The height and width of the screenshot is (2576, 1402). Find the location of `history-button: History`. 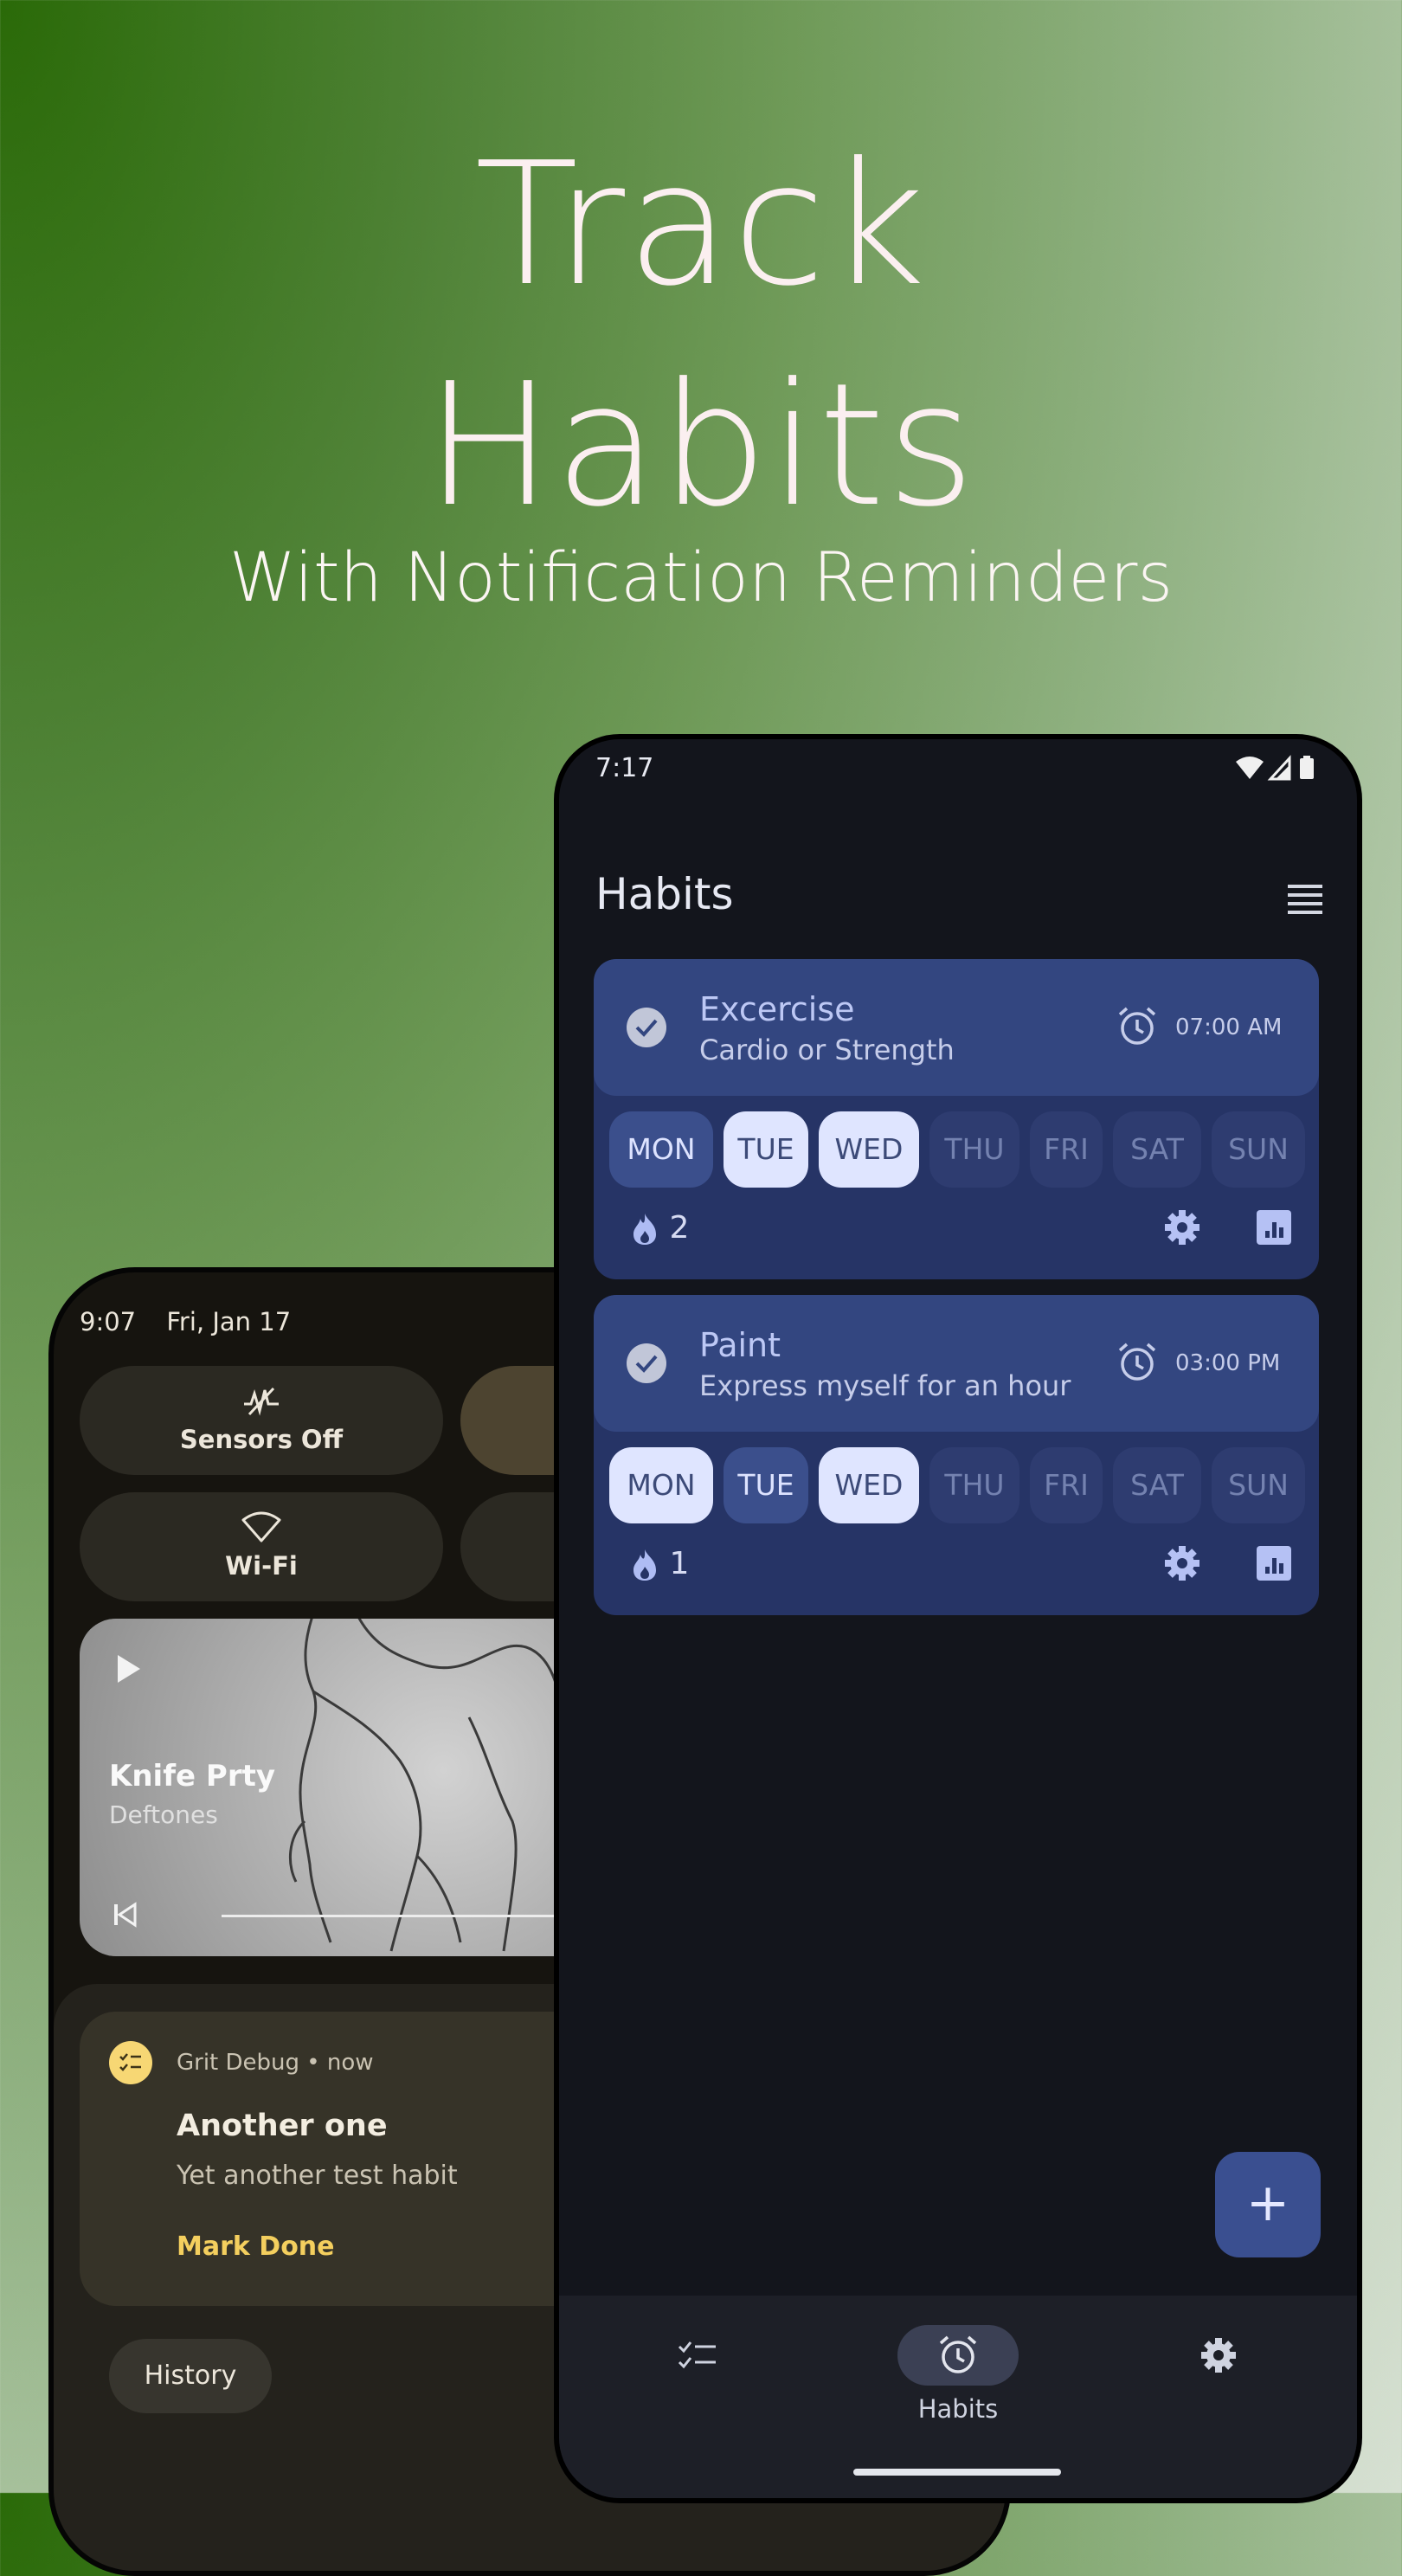

history-button: History is located at coordinates (190, 2376).